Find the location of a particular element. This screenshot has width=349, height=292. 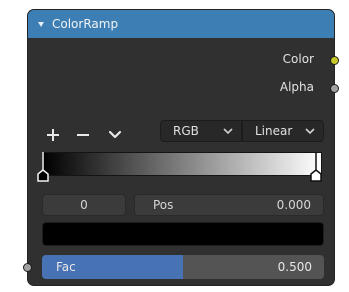

color-mode-value: RGB is located at coordinates (186, 131).